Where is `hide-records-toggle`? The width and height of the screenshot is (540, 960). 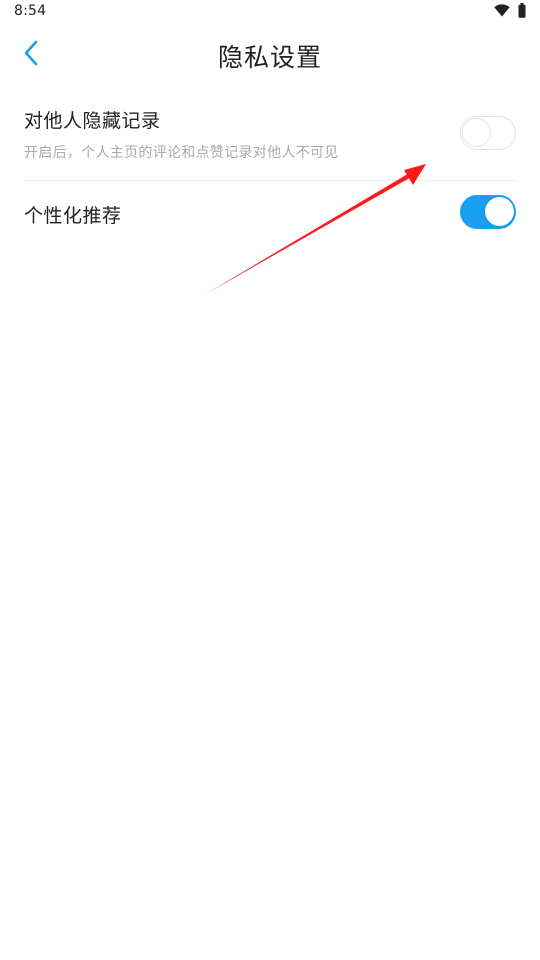
hide-records-toggle is located at coordinates (488, 133).